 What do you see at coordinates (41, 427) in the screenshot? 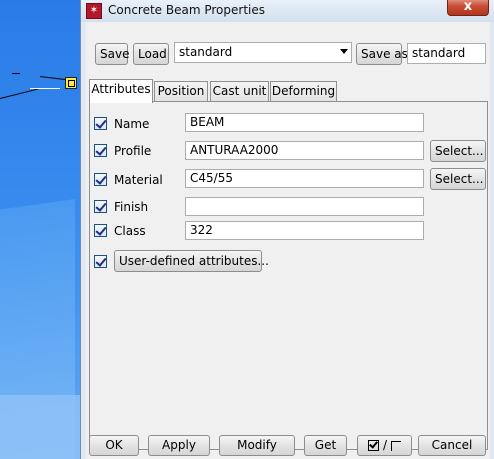
I see `beam-model-base` at bounding box center [41, 427].